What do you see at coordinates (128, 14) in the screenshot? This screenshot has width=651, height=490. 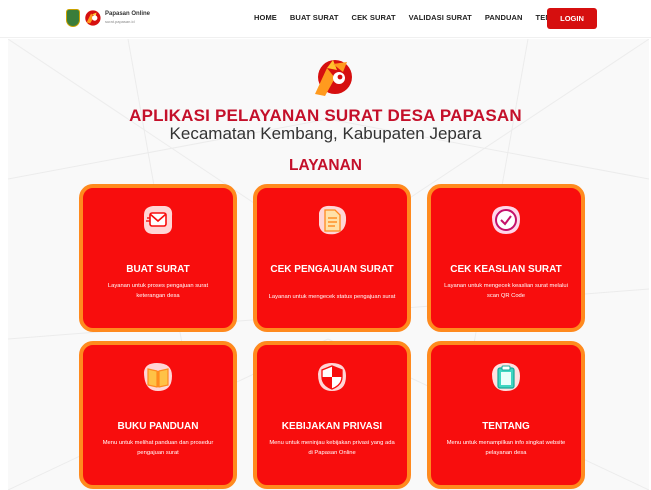 I see `brand-title: Papasan Online` at bounding box center [128, 14].